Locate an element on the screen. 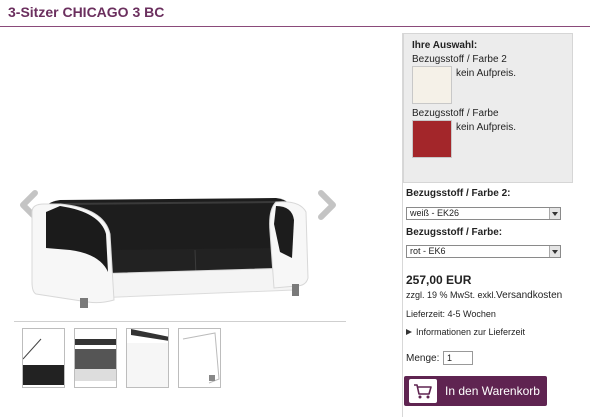 The width and height of the screenshot is (590, 417). tax-note: zzgl. 19 % MwSt. exkl.Versandkosten is located at coordinates (484, 295).